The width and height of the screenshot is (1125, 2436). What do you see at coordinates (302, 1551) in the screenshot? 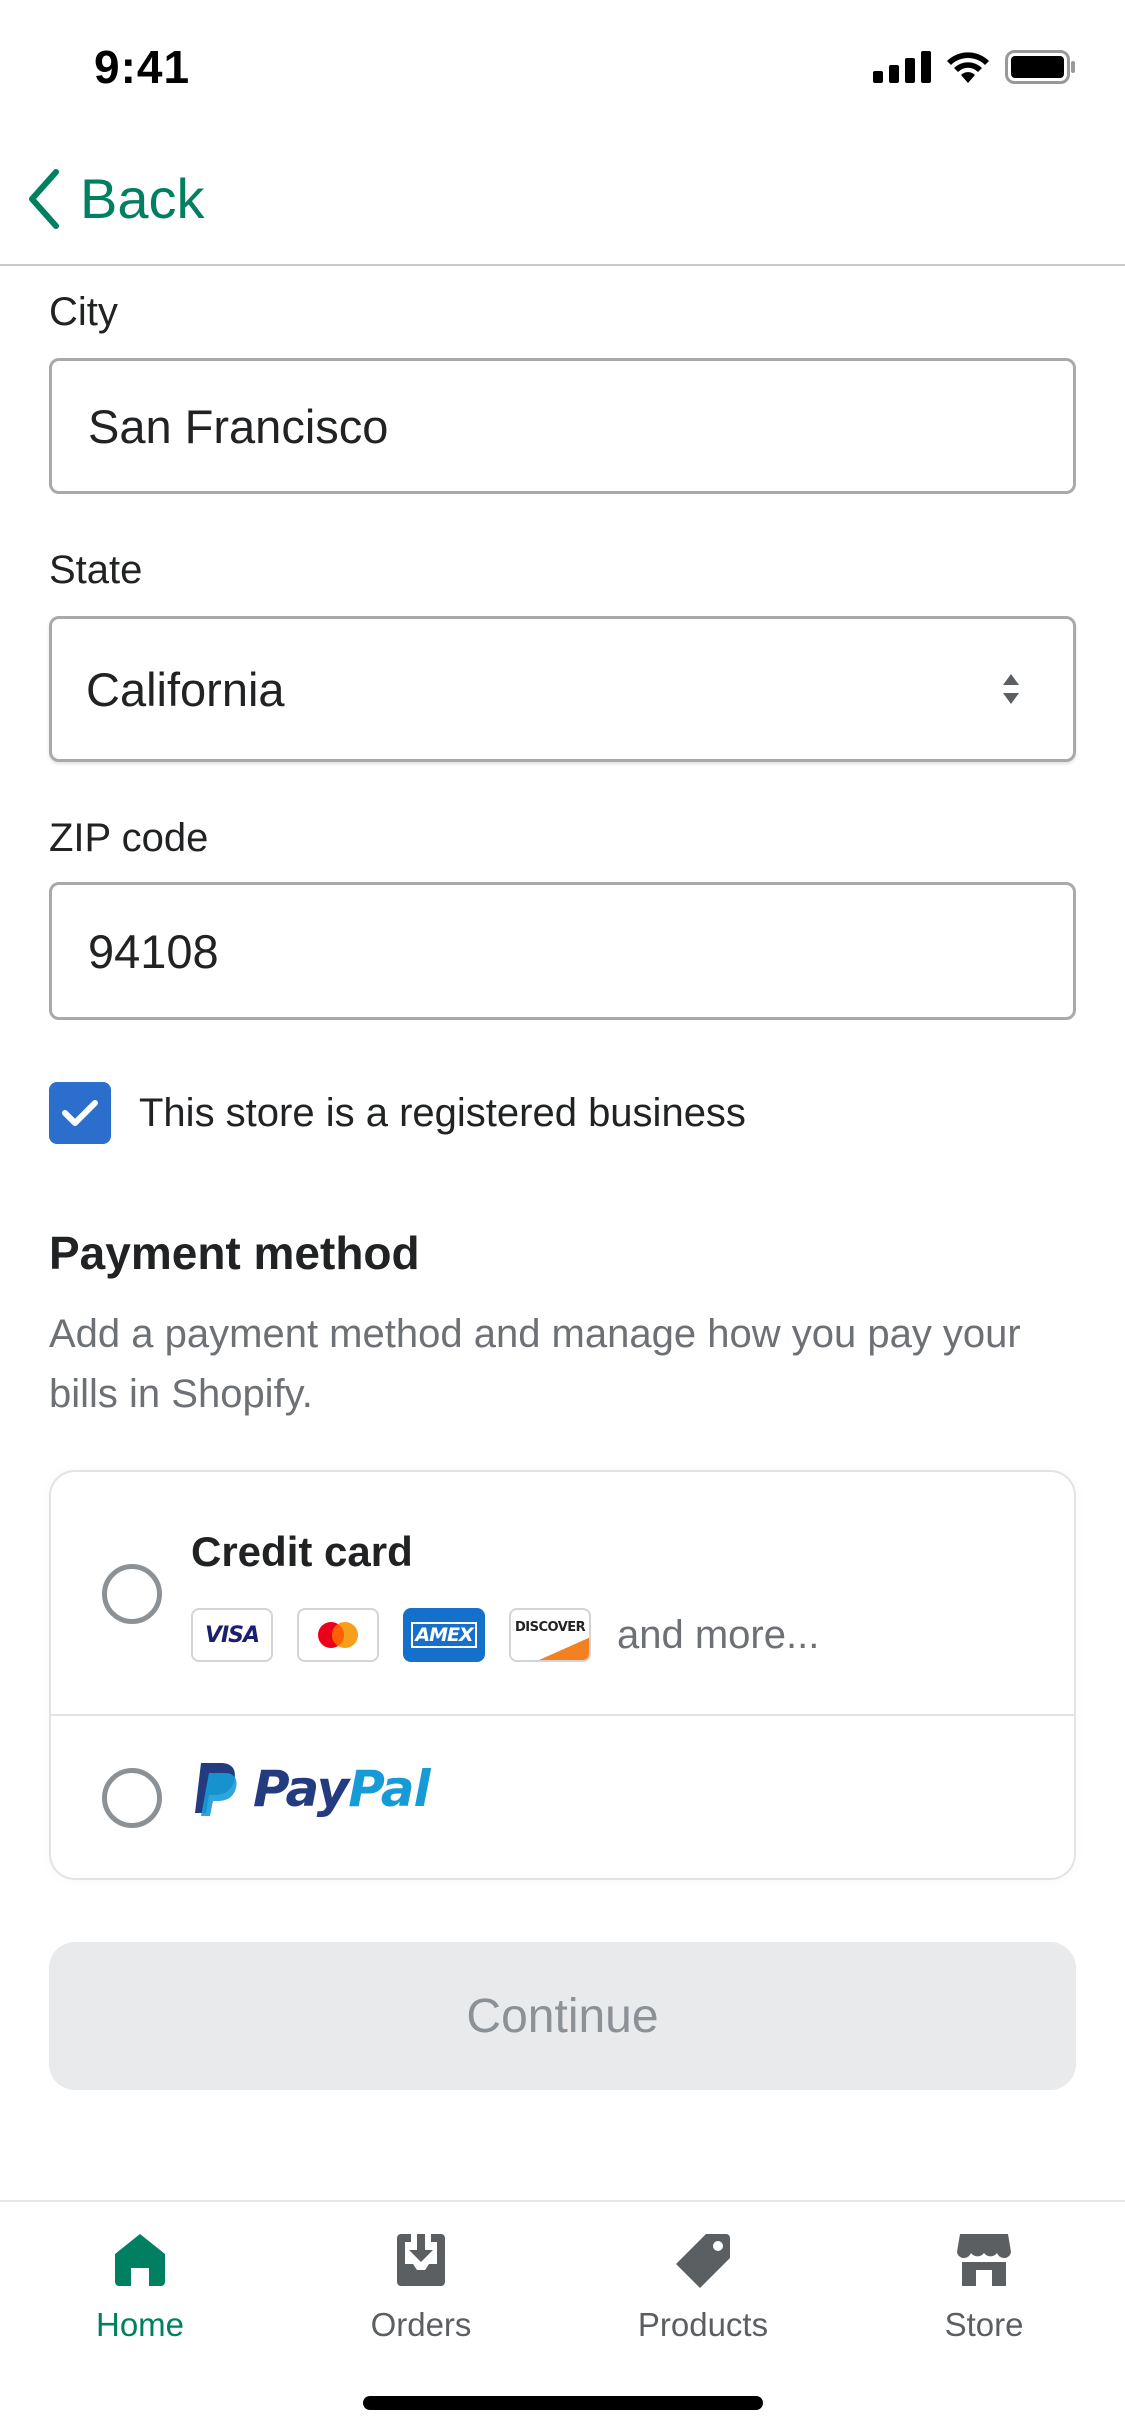
I see `credit-card-label: Credit card` at bounding box center [302, 1551].